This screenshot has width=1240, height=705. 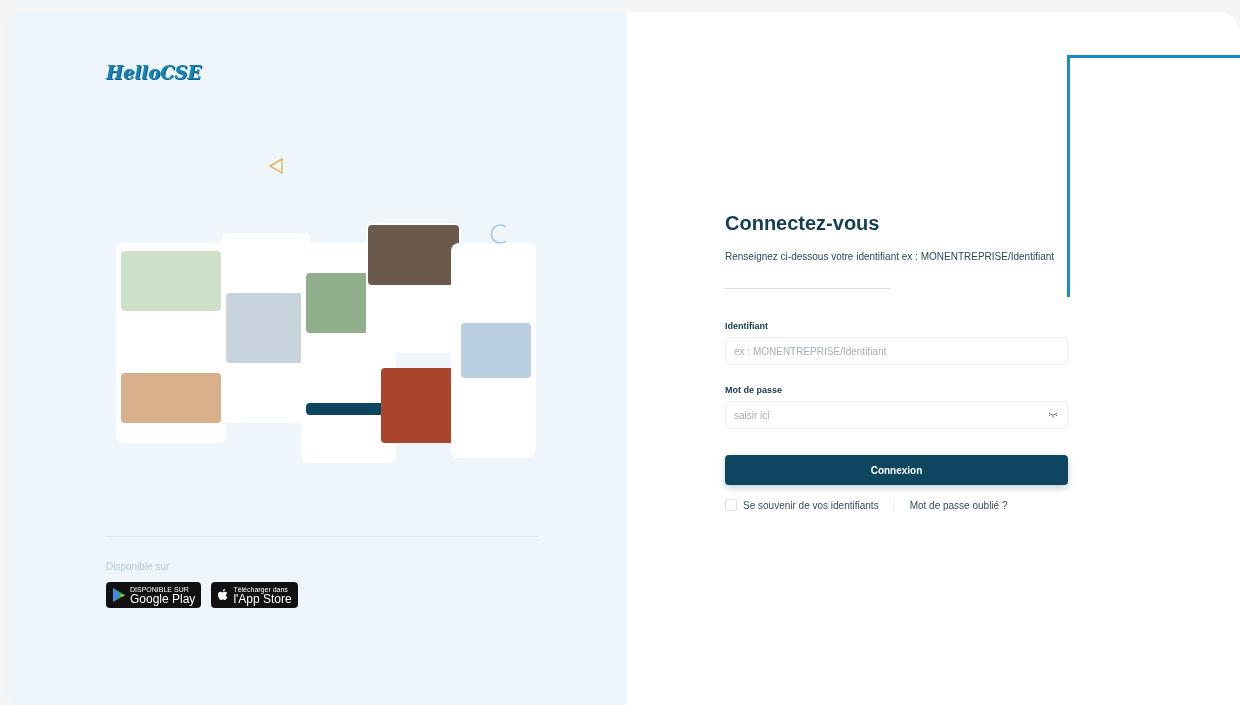 What do you see at coordinates (896, 351) in the screenshot?
I see `username-field: ex : MONENTREPRISE/Identifiant` at bounding box center [896, 351].